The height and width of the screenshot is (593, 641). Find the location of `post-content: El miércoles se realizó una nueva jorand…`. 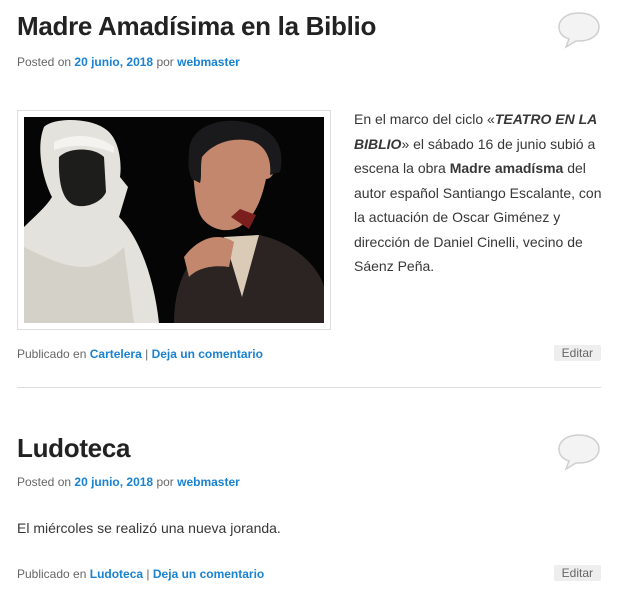

post-content: El miércoles se realizó una nueva jorand… is located at coordinates (149, 528).